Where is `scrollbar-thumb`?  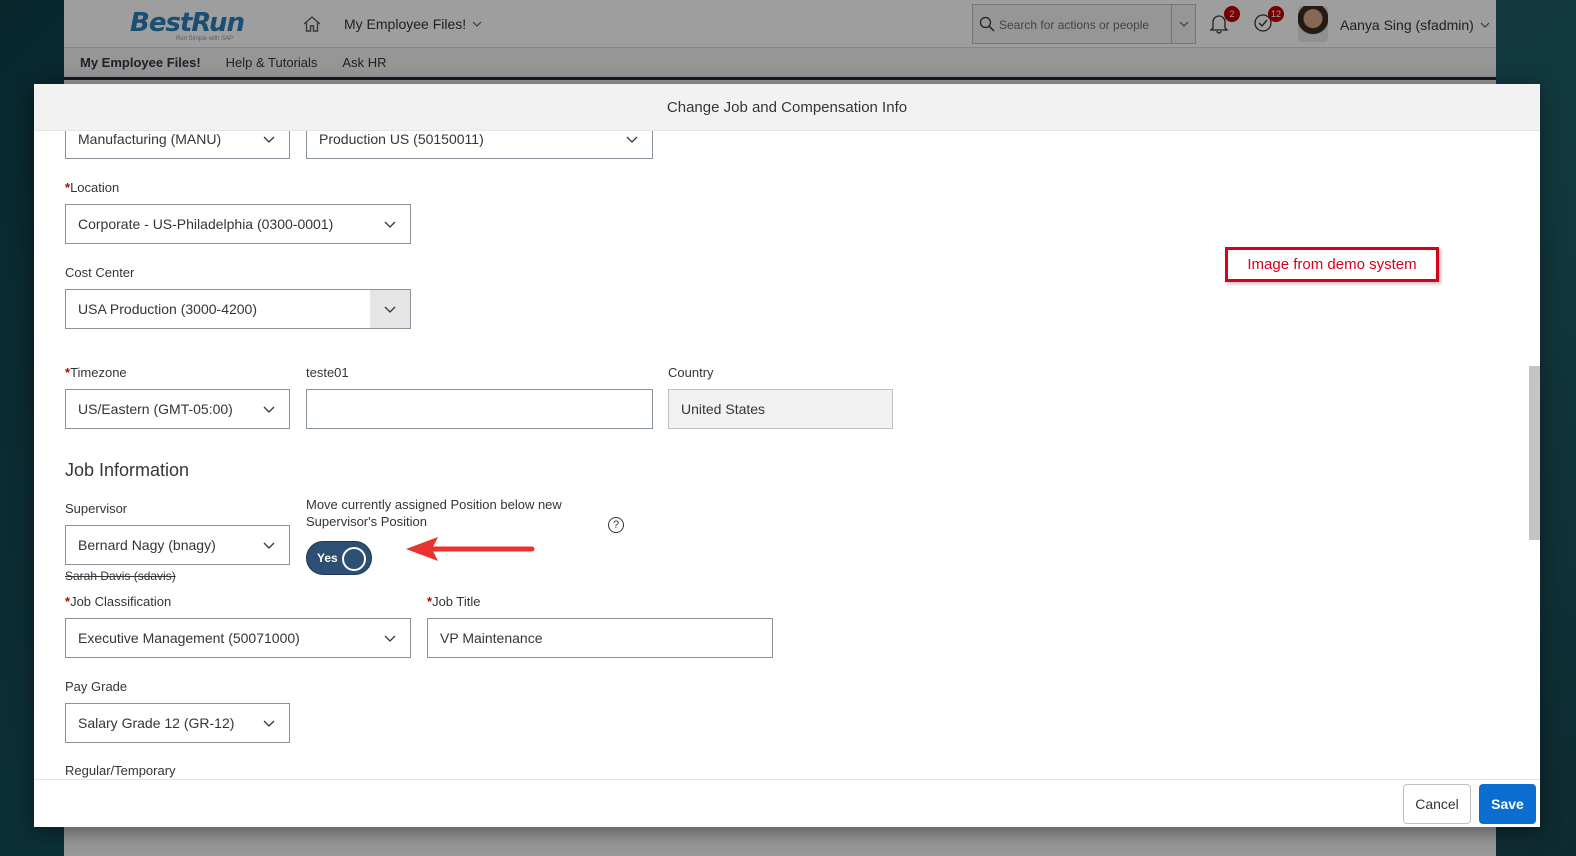
scrollbar-thumb is located at coordinates (1534, 453).